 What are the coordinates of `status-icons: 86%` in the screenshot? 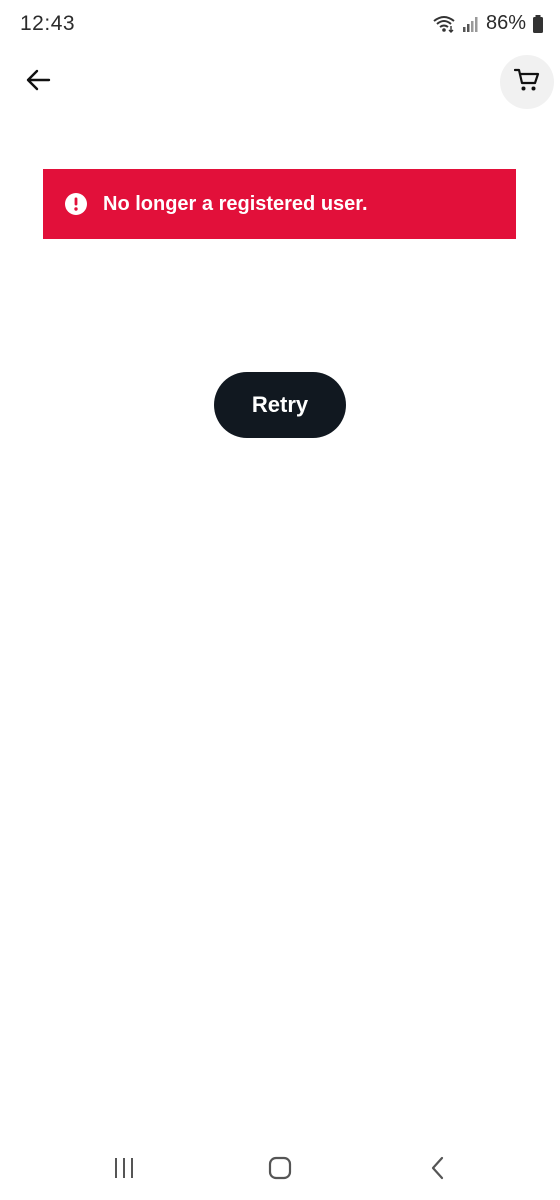 It's located at (488, 23).